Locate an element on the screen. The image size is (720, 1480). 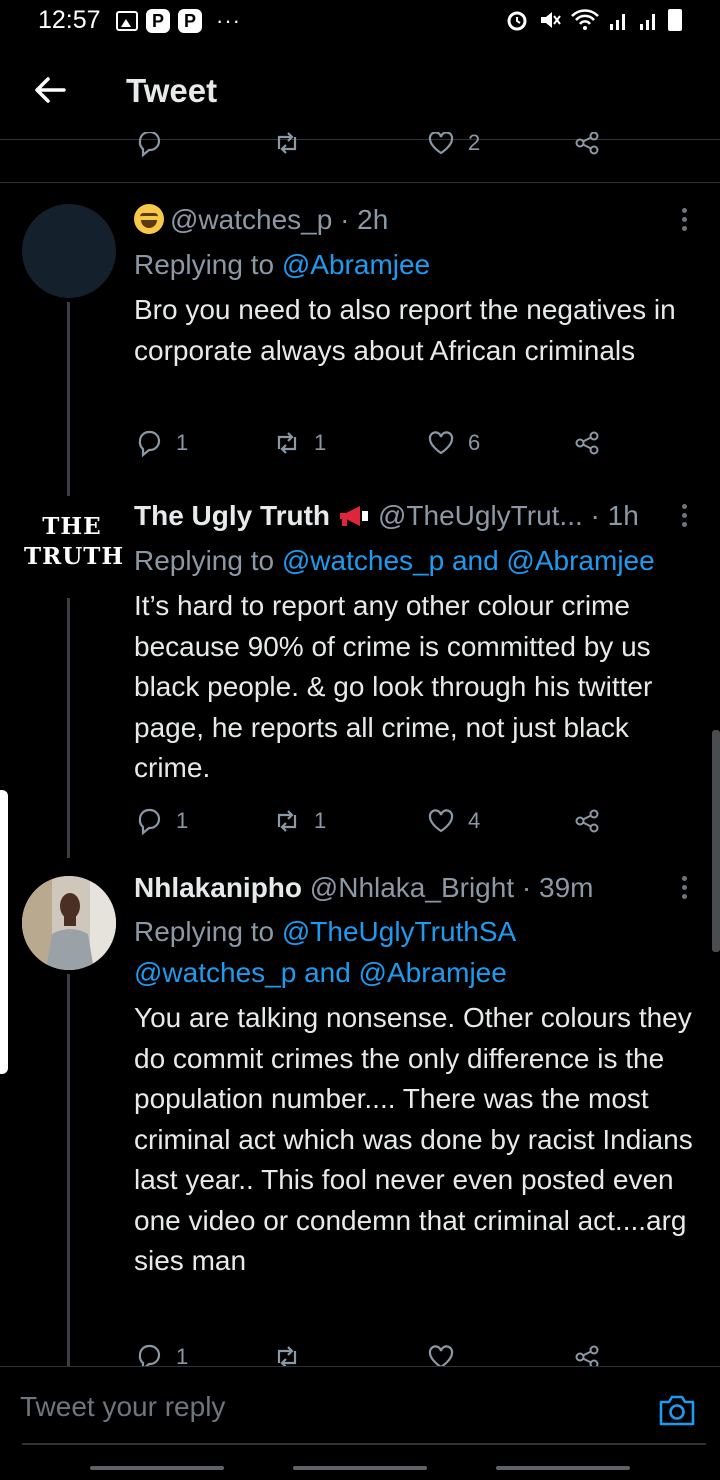
user-handle: @Nhlaka_Bright is located at coordinates (412, 887).